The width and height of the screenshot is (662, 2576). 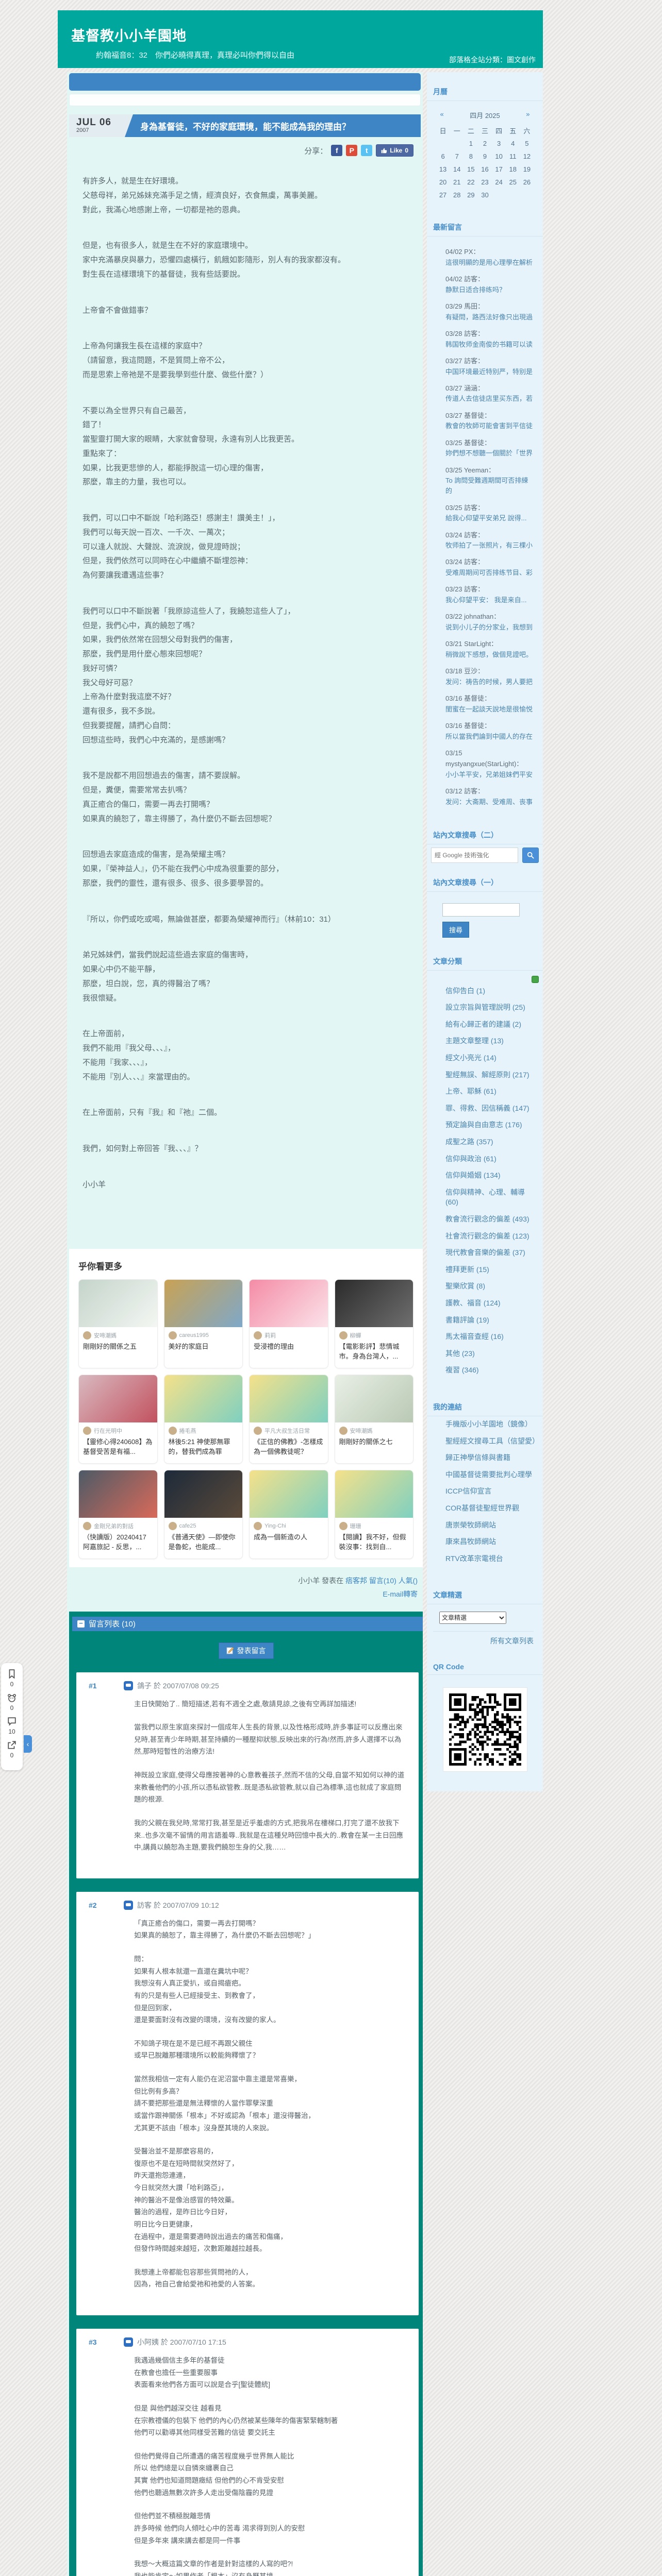 What do you see at coordinates (492, 60) in the screenshot?
I see `site-category-link: 部落格全站分類：圖文創作` at bounding box center [492, 60].